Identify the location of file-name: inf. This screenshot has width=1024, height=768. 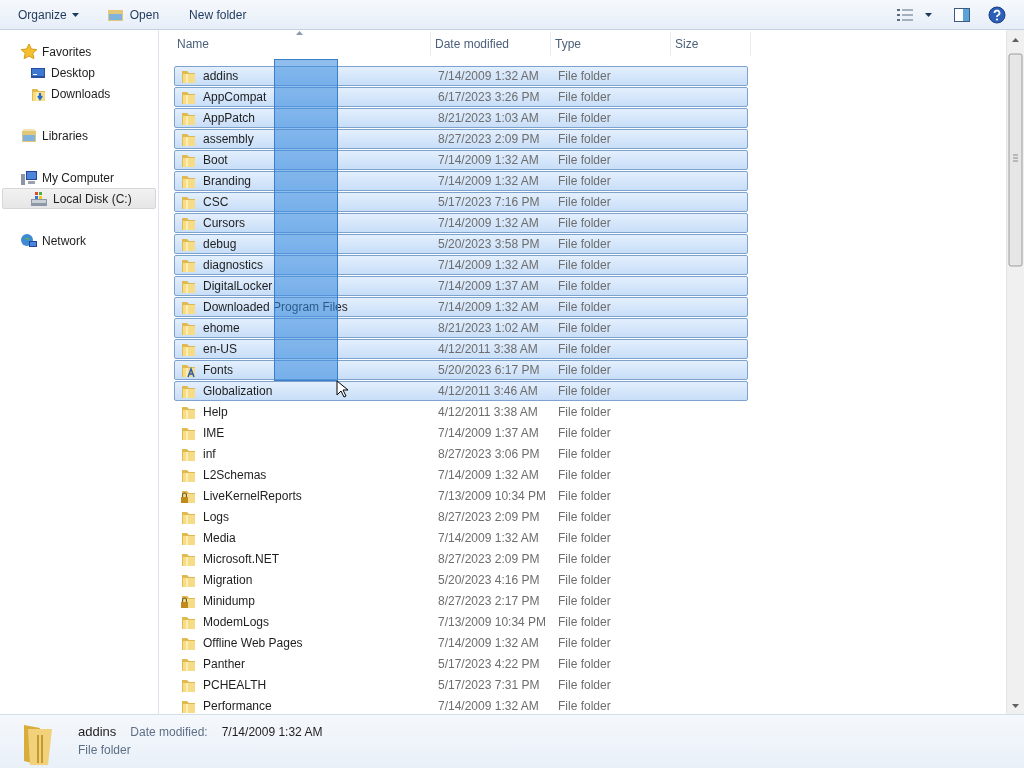
(209, 454).